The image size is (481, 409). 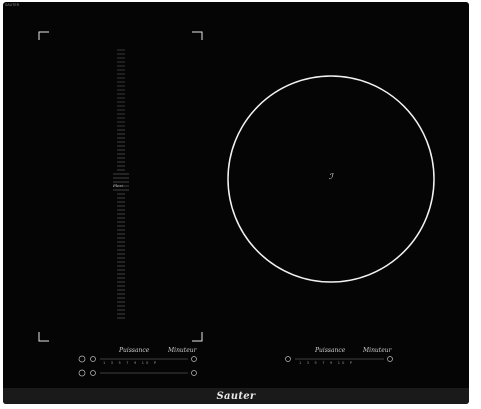 I want to click on corner-logo: SAUTER, so click(x=12, y=5).